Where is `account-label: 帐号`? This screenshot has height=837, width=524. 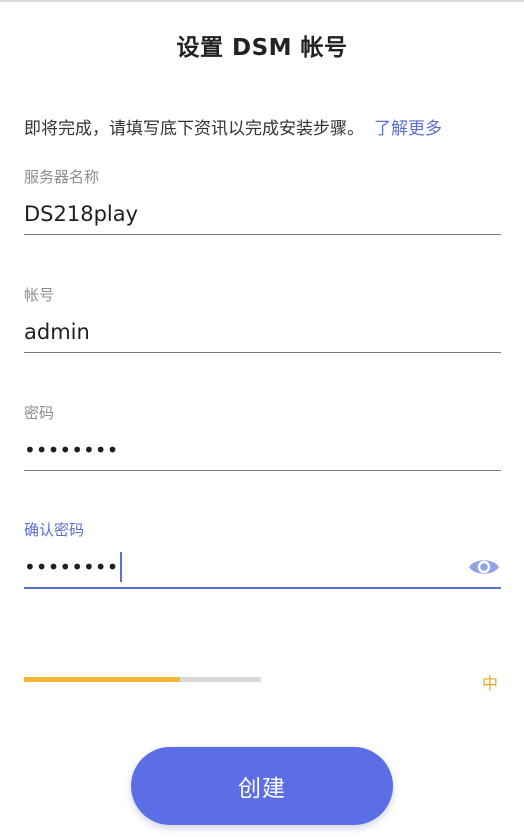 account-label: 帐号 is located at coordinates (39, 295).